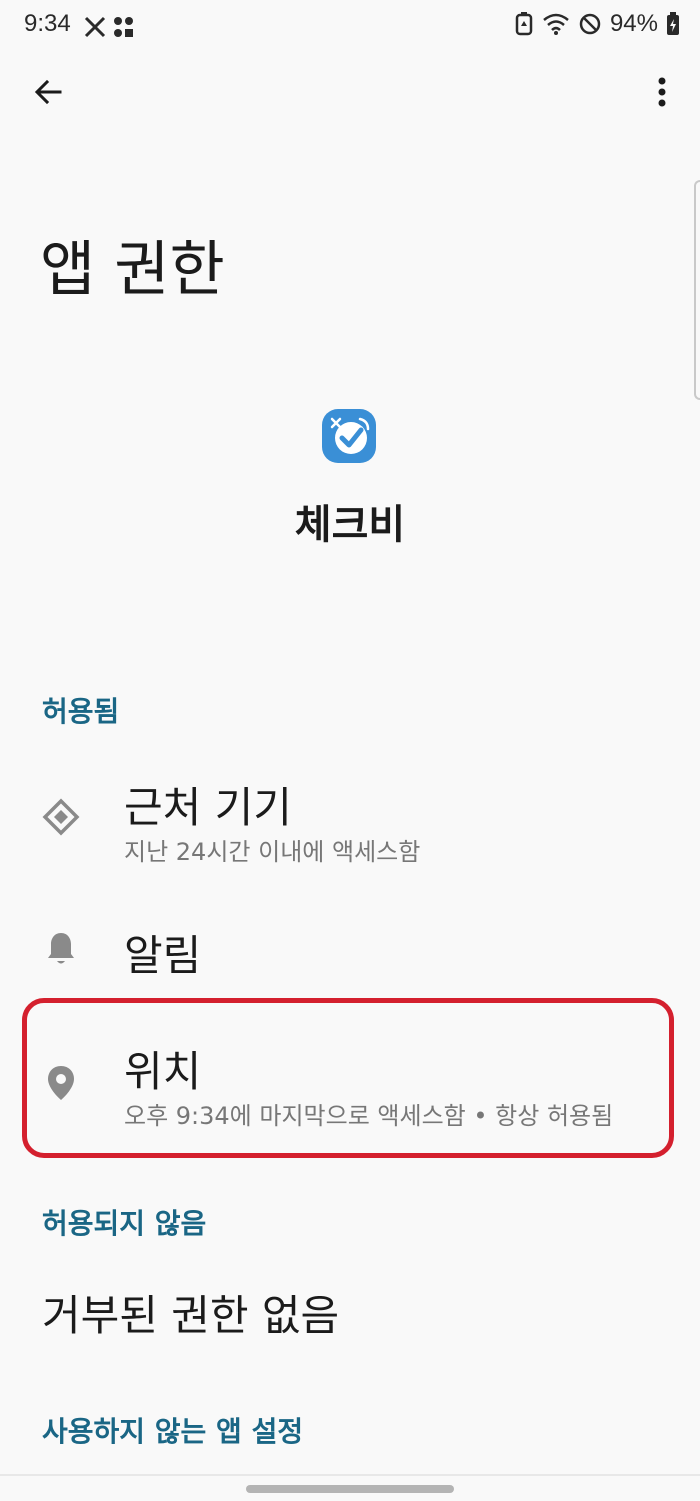 This screenshot has width=700, height=1501. Describe the element at coordinates (61, 817) in the screenshot. I see `nearby-devices-icon` at that location.